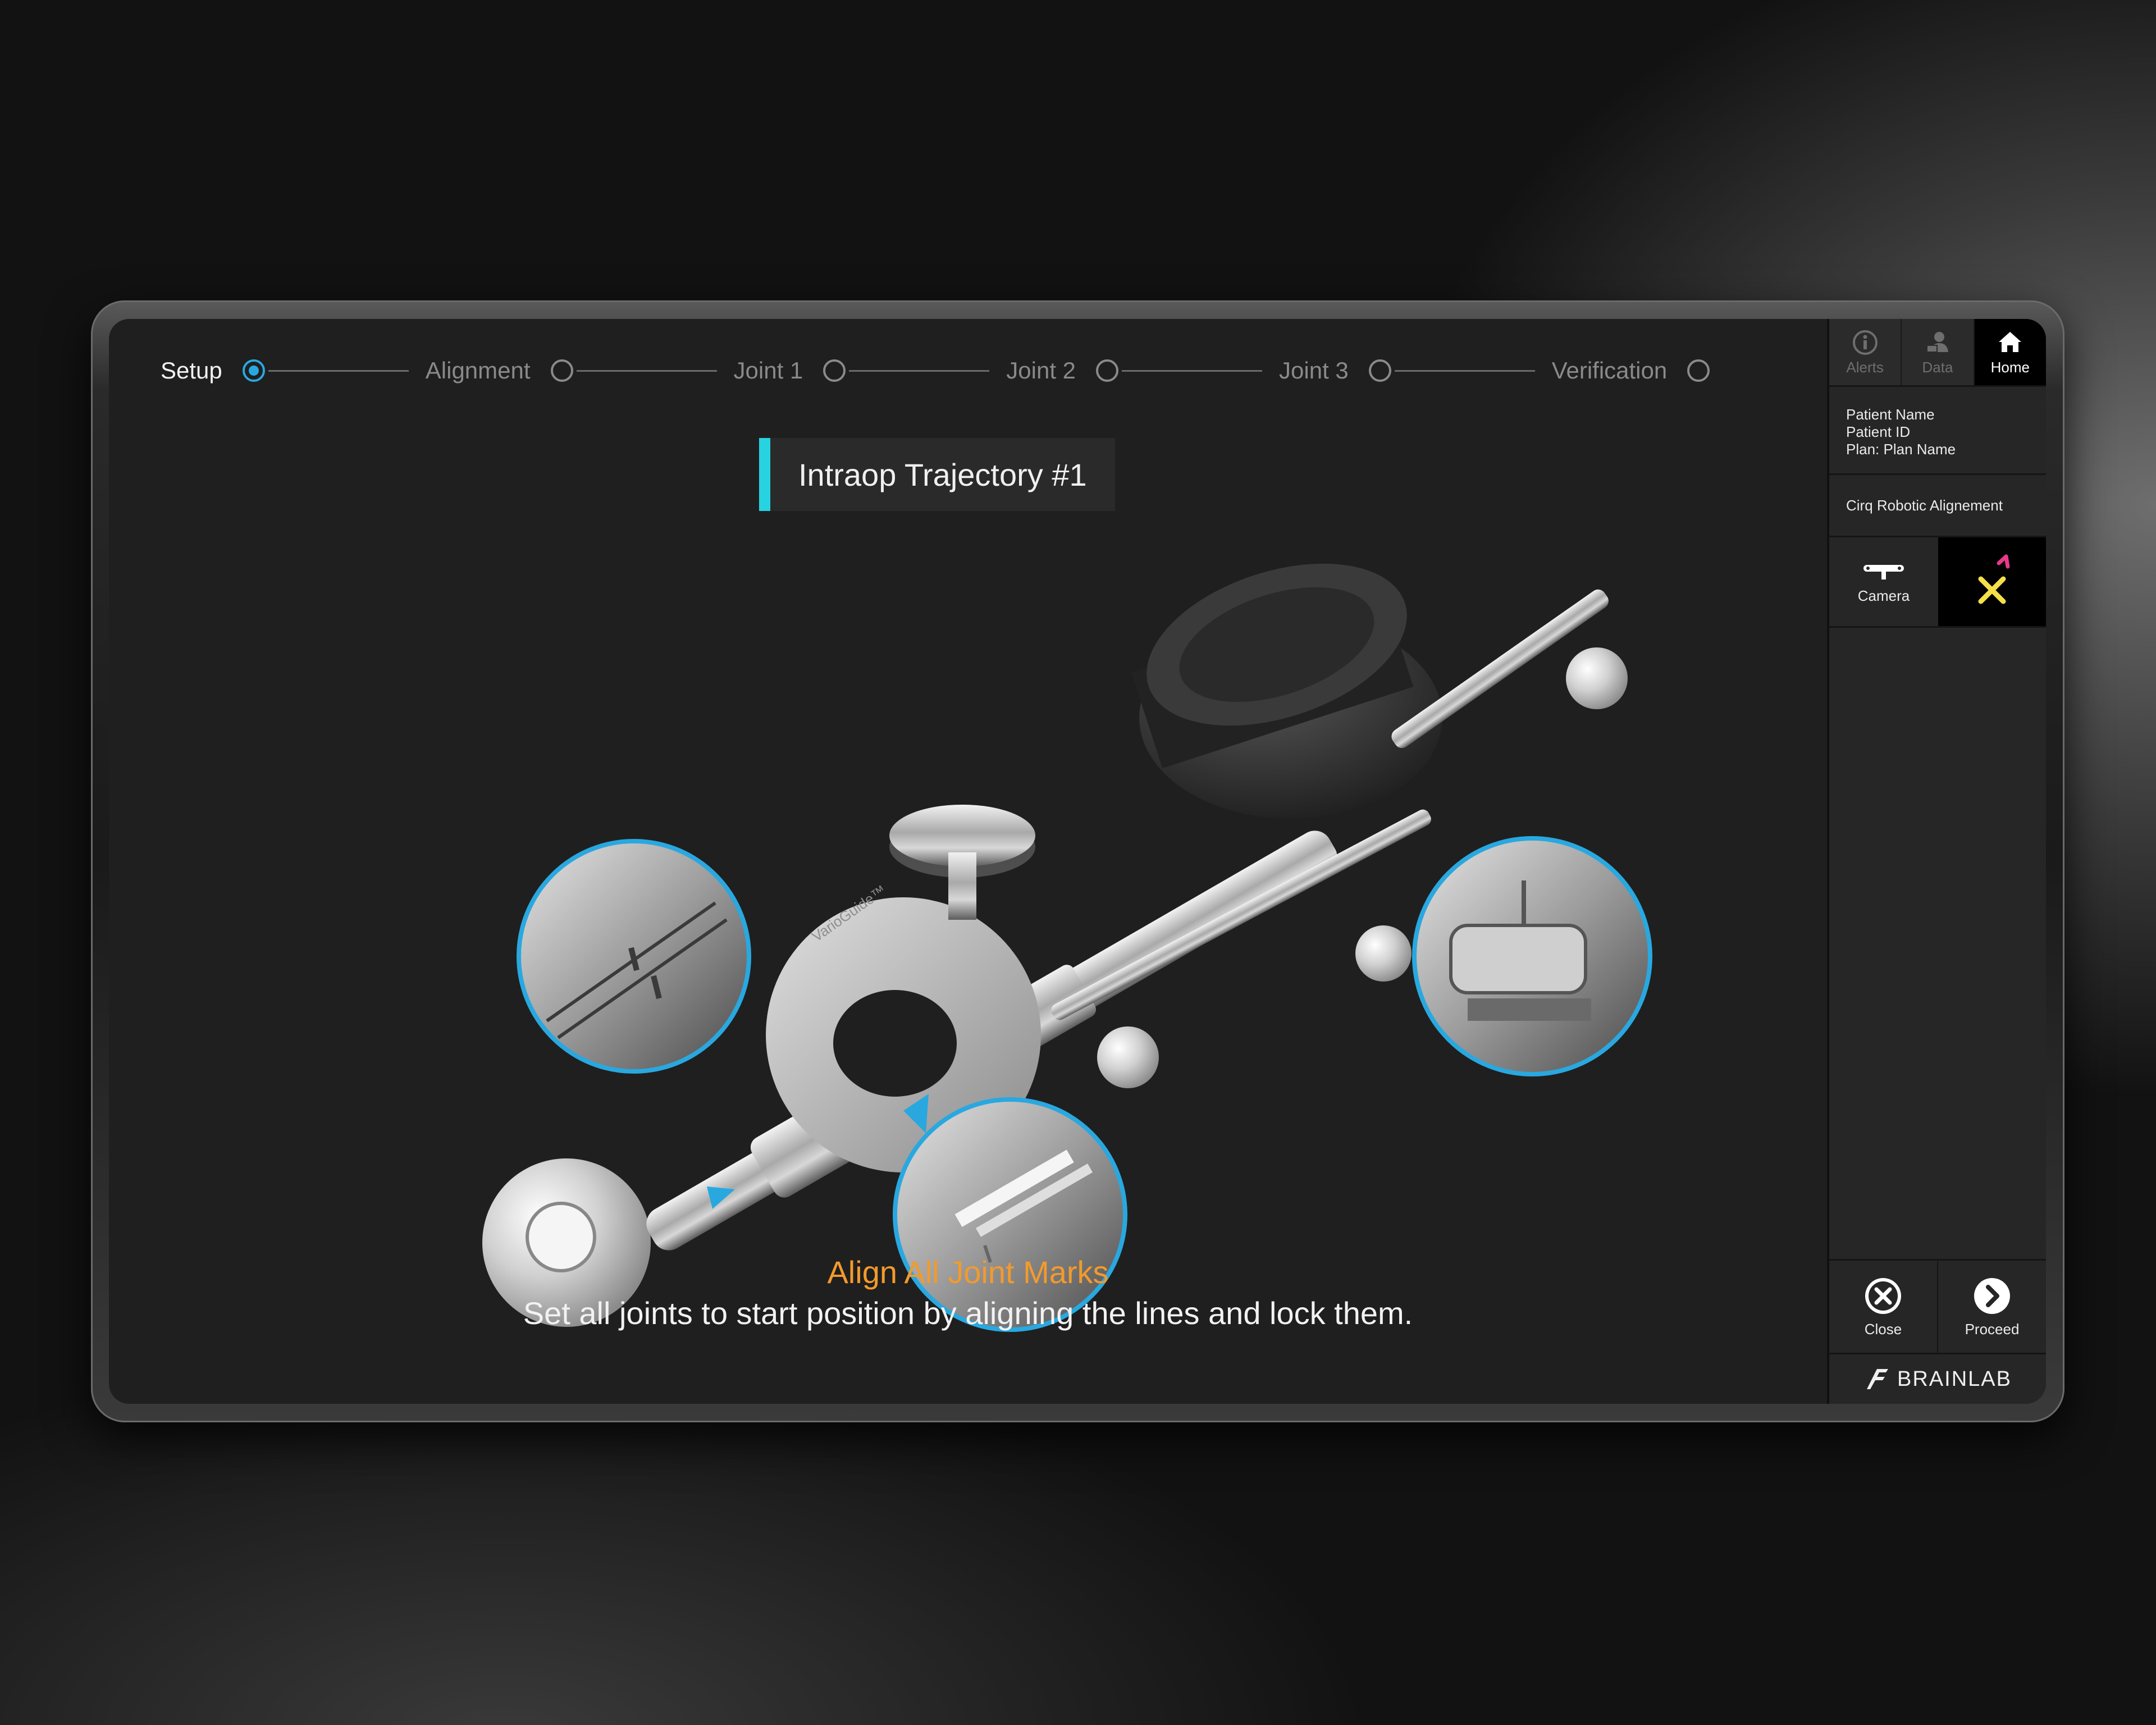 This screenshot has width=2156, height=1725. I want to click on zoom-callout-left, so click(634, 1024).